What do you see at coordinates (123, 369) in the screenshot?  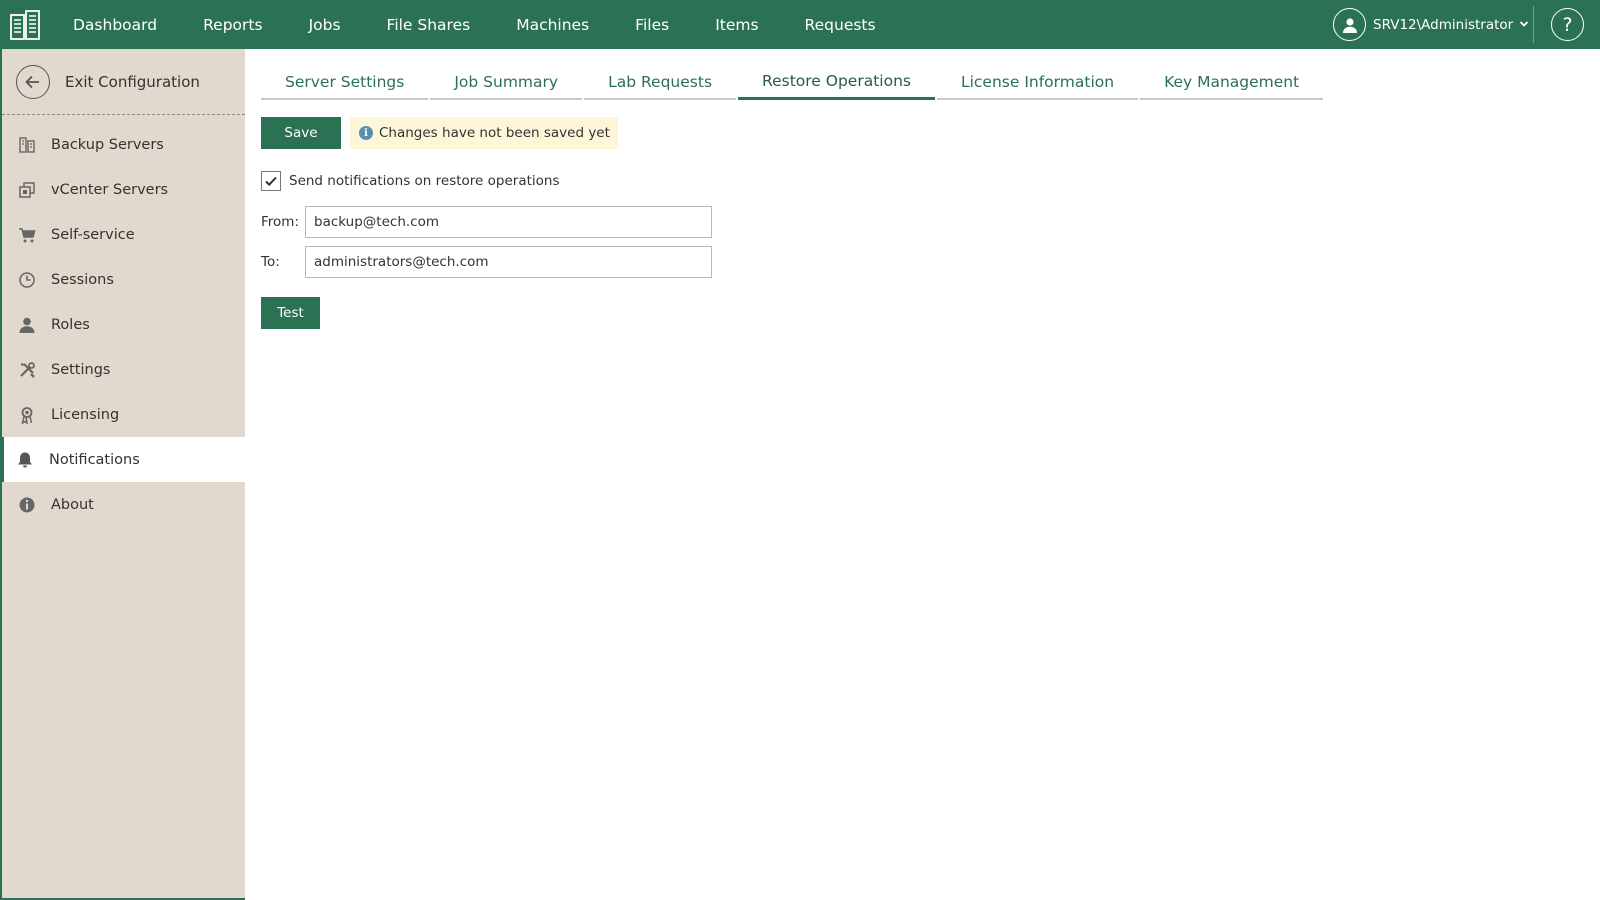 I see `sidebar-item-settings: Settings` at bounding box center [123, 369].